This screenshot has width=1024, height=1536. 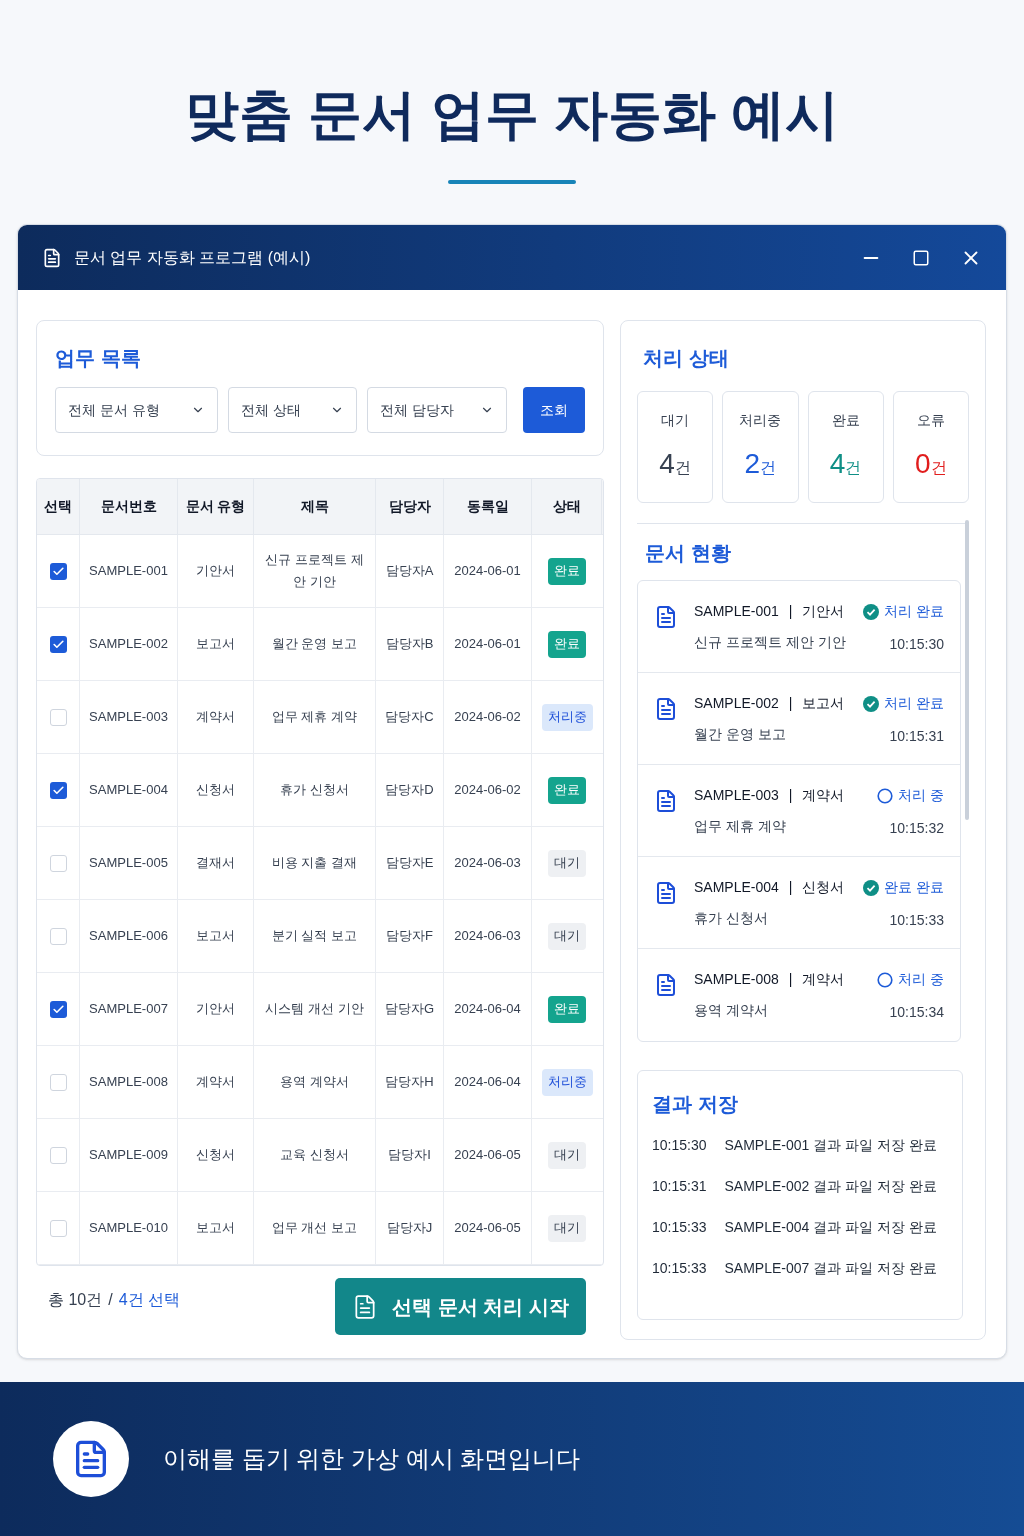 I want to click on section-title: 업무 목록, so click(x=98, y=358).